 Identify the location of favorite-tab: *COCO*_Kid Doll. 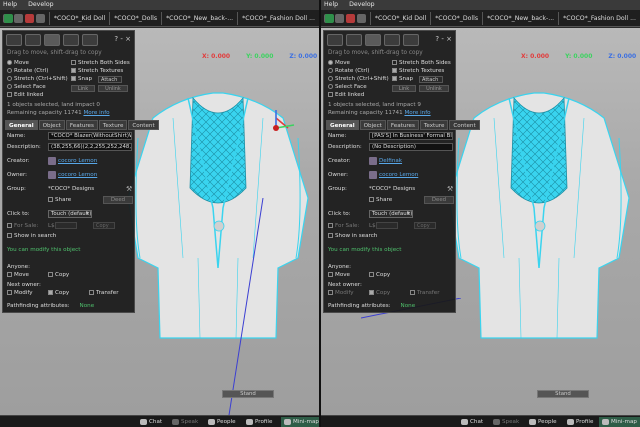
(399, 18).